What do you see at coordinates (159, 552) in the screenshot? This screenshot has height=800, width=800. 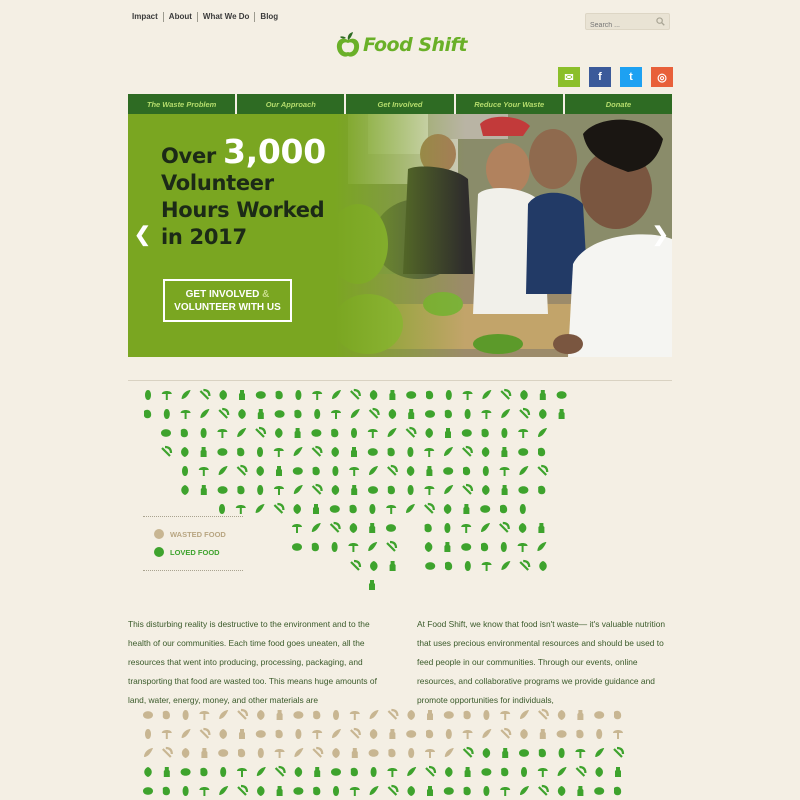 I see `loved-dot-icon` at bounding box center [159, 552].